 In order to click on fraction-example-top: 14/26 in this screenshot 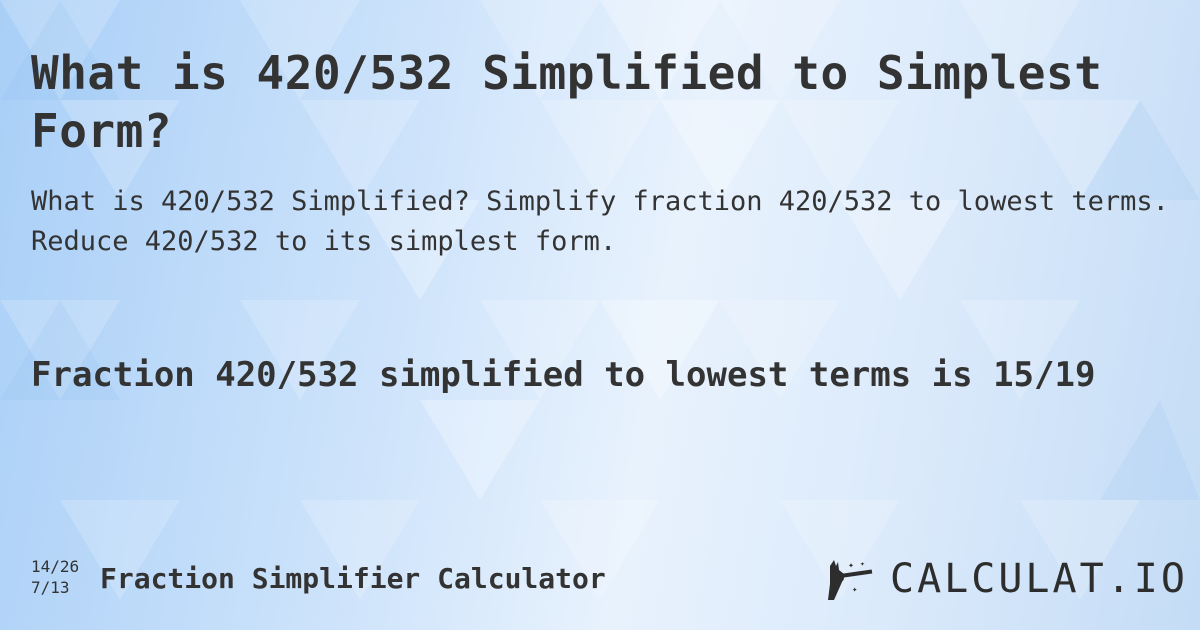, I will do `click(55, 566)`.